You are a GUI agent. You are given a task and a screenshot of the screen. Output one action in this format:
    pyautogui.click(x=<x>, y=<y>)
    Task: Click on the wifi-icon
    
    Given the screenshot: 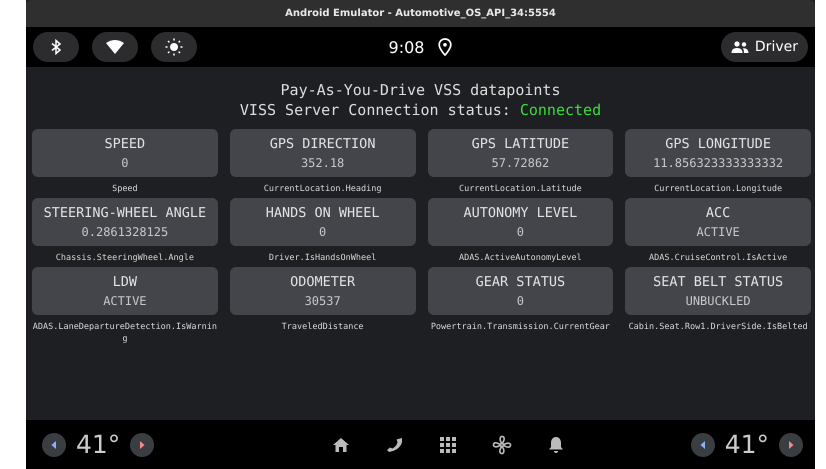 What is the action you would take?
    pyautogui.click(x=115, y=47)
    